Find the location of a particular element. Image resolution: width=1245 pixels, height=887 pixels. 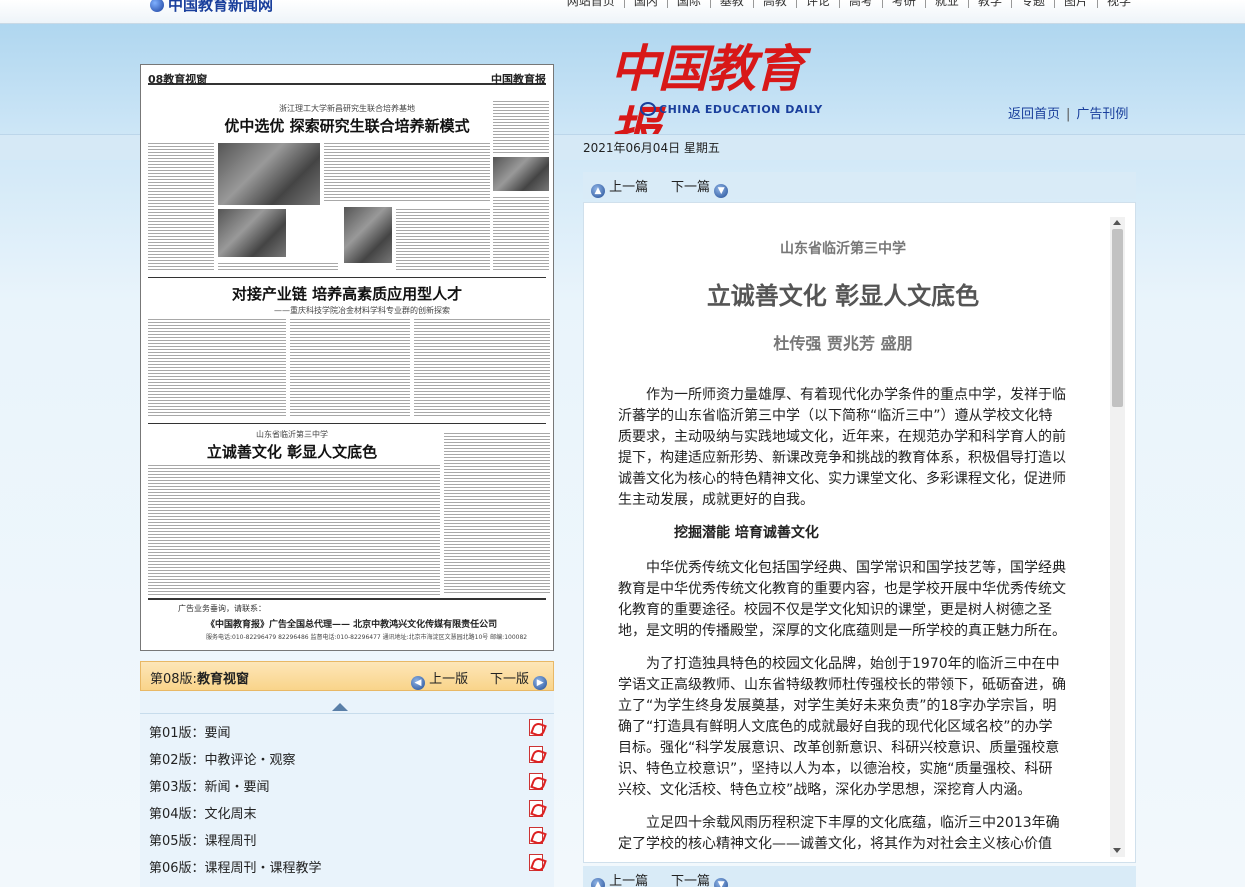

page-image-kicker-3: 山东省临沂第三中学 is located at coordinates (292, 434).